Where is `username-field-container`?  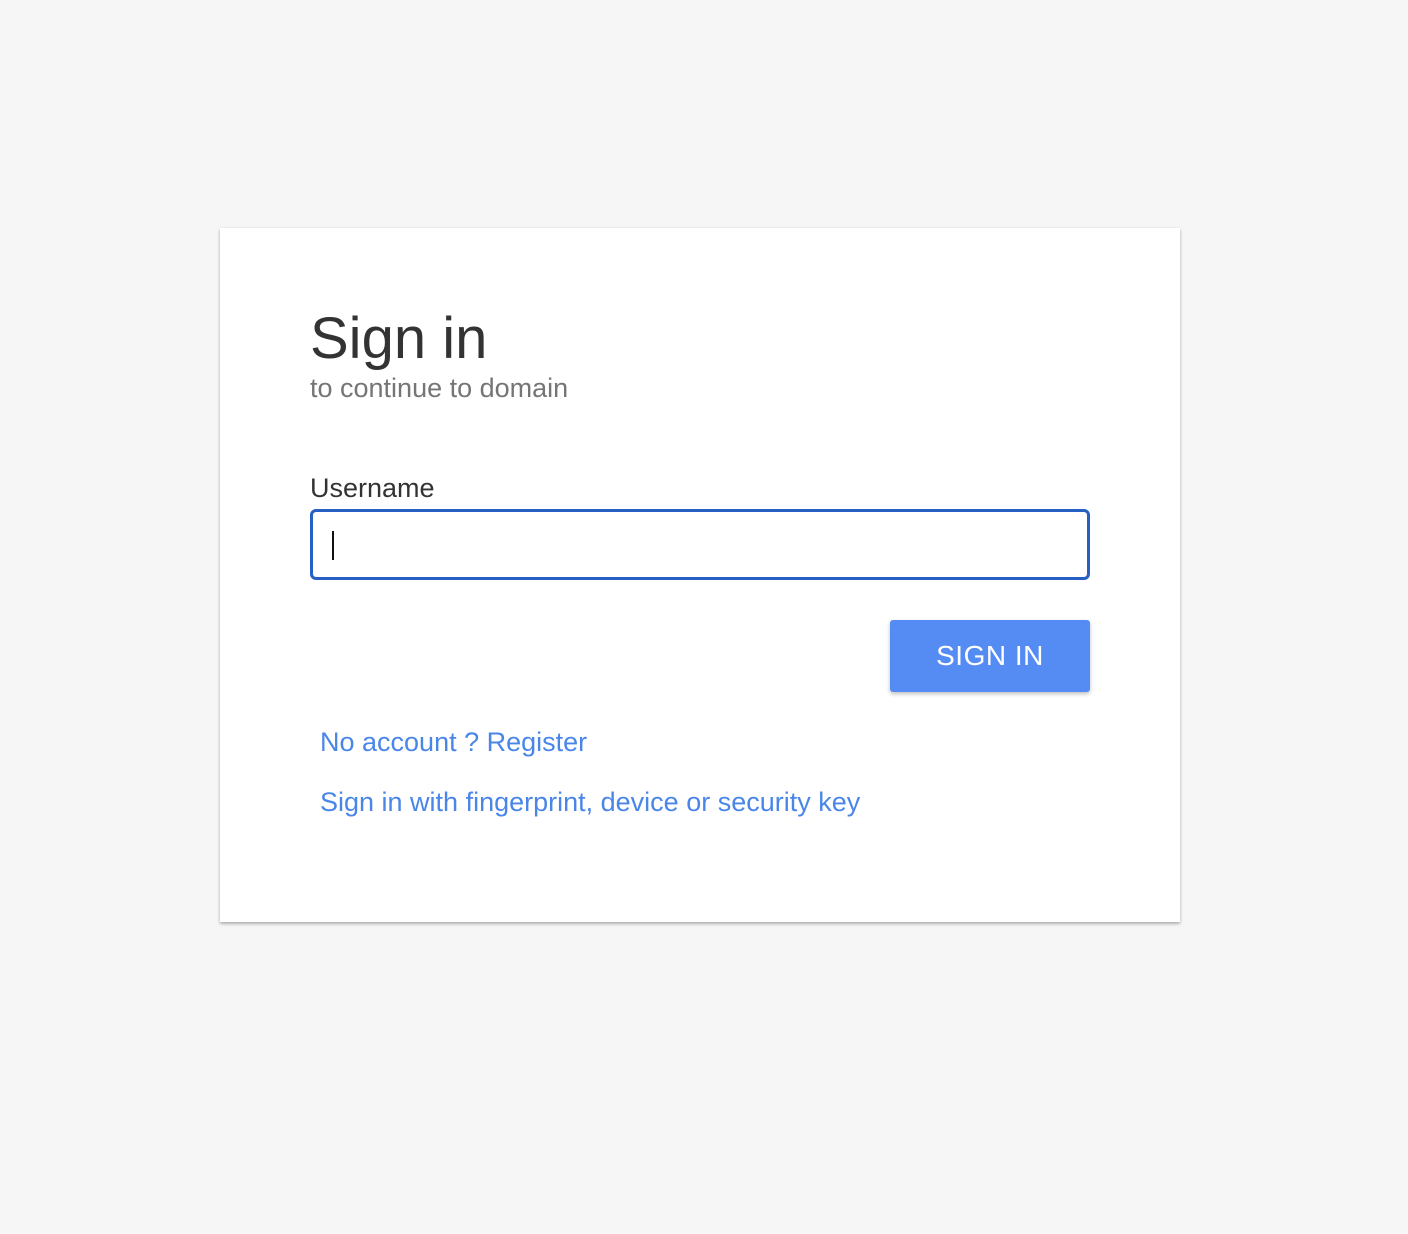 username-field-container is located at coordinates (700, 544).